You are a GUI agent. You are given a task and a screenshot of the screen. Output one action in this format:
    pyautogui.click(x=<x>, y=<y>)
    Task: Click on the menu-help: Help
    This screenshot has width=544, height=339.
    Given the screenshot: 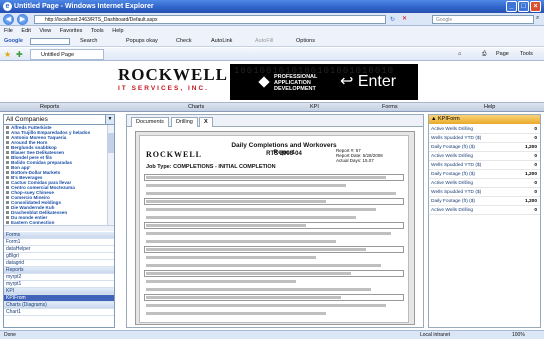 What is the action you would take?
    pyautogui.click(x=117, y=31)
    